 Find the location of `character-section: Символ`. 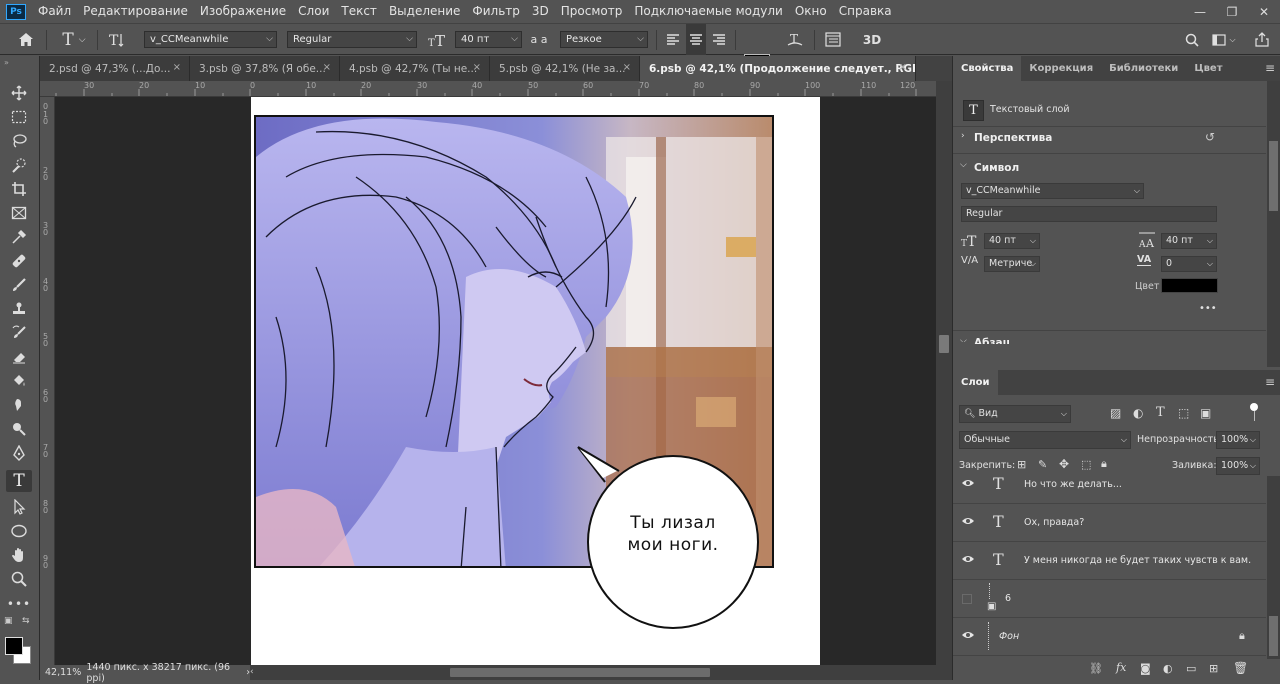

character-section: Символ is located at coordinates (996, 168).